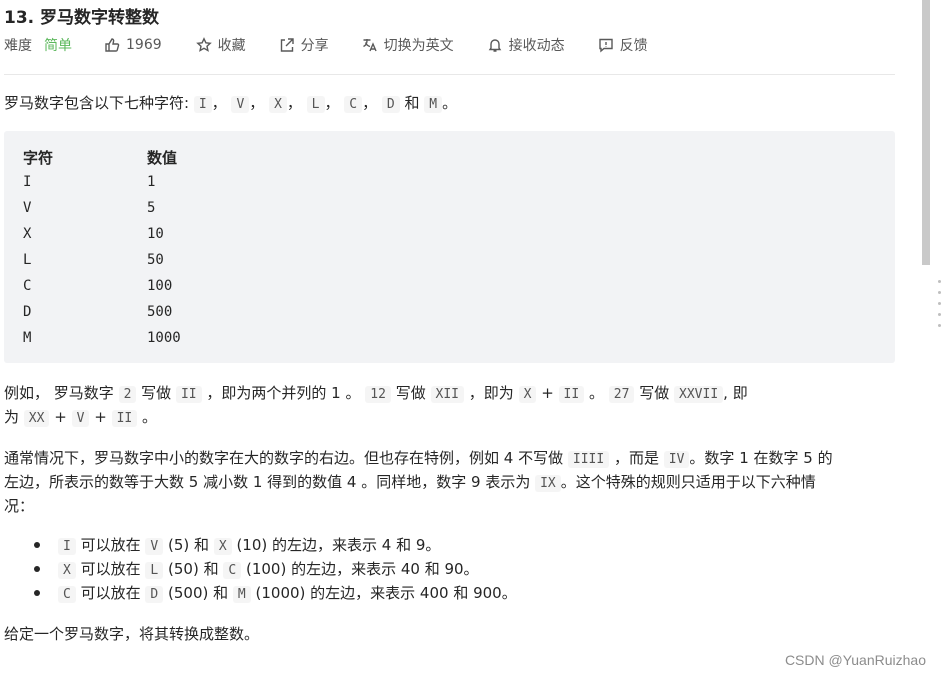  I want to click on feedback-icon, so click(605, 45).